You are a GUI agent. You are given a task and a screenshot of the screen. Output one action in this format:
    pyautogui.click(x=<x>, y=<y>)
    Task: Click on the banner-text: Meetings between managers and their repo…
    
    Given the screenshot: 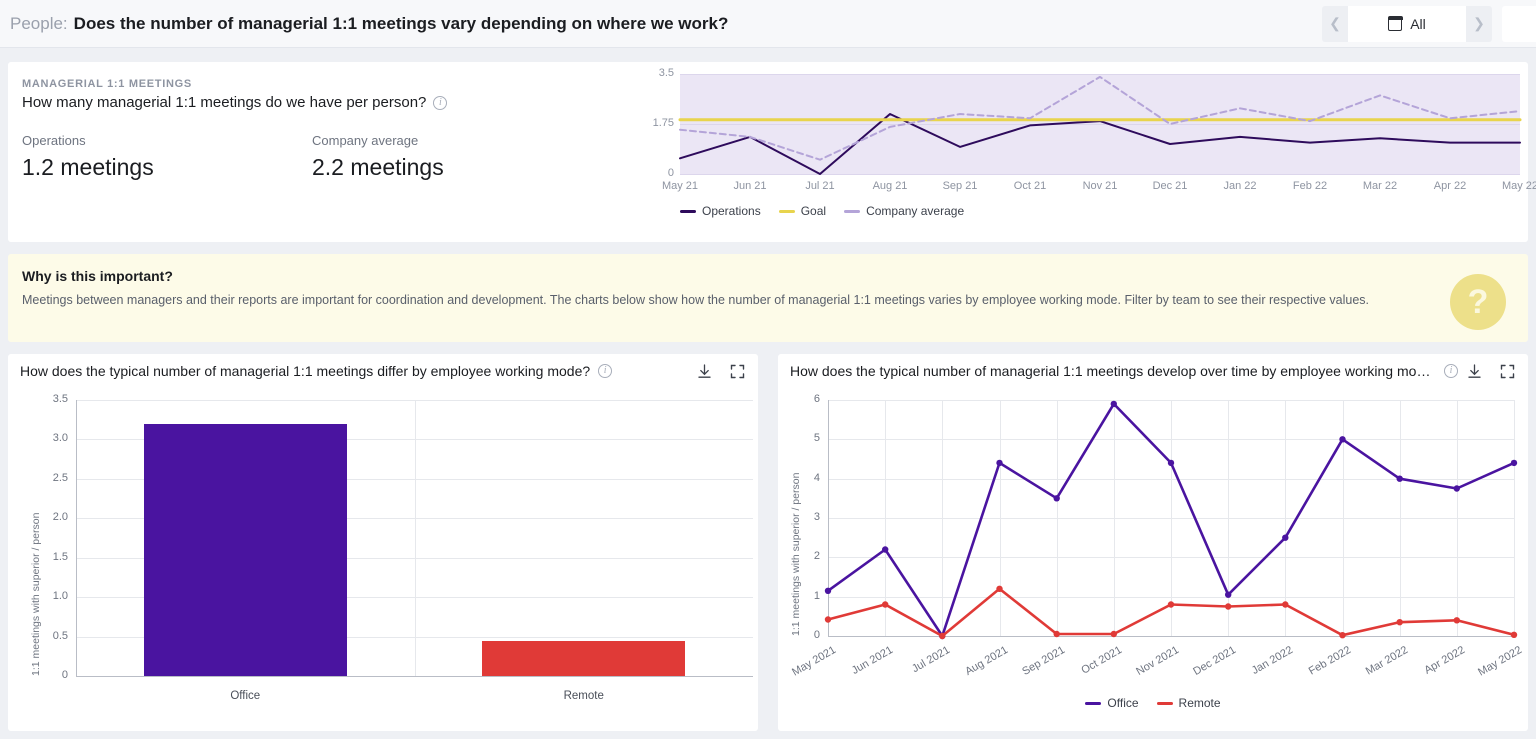 What is the action you would take?
    pyautogui.click(x=696, y=300)
    